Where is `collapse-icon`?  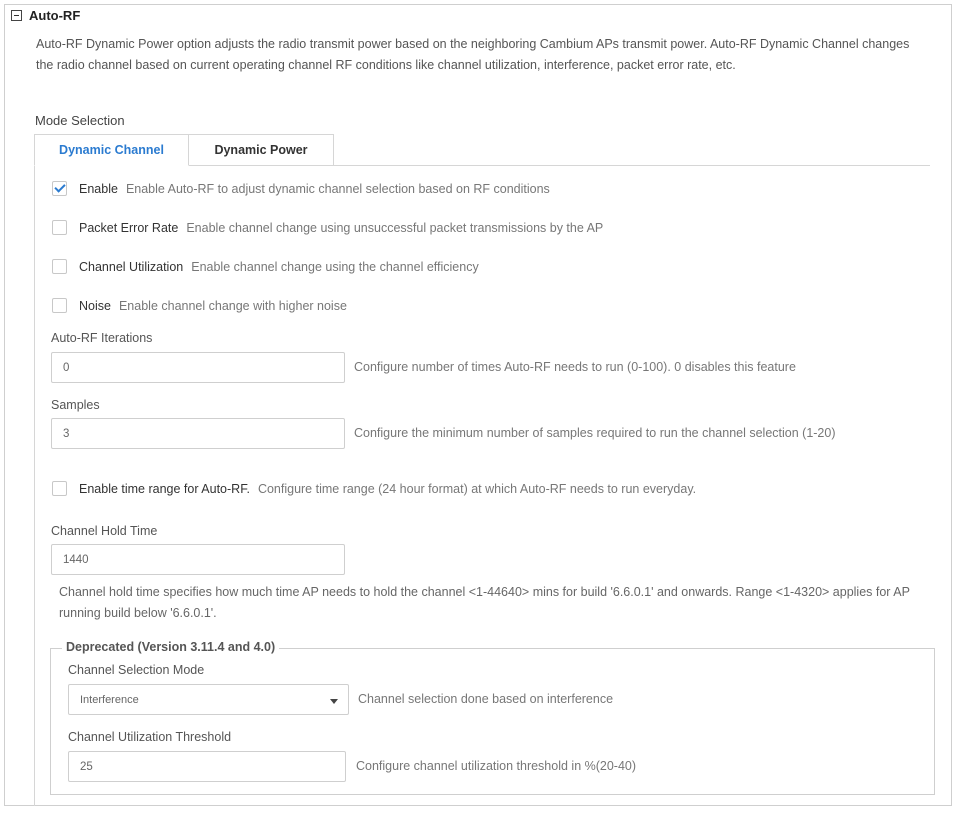 collapse-icon is located at coordinates (16, 15).